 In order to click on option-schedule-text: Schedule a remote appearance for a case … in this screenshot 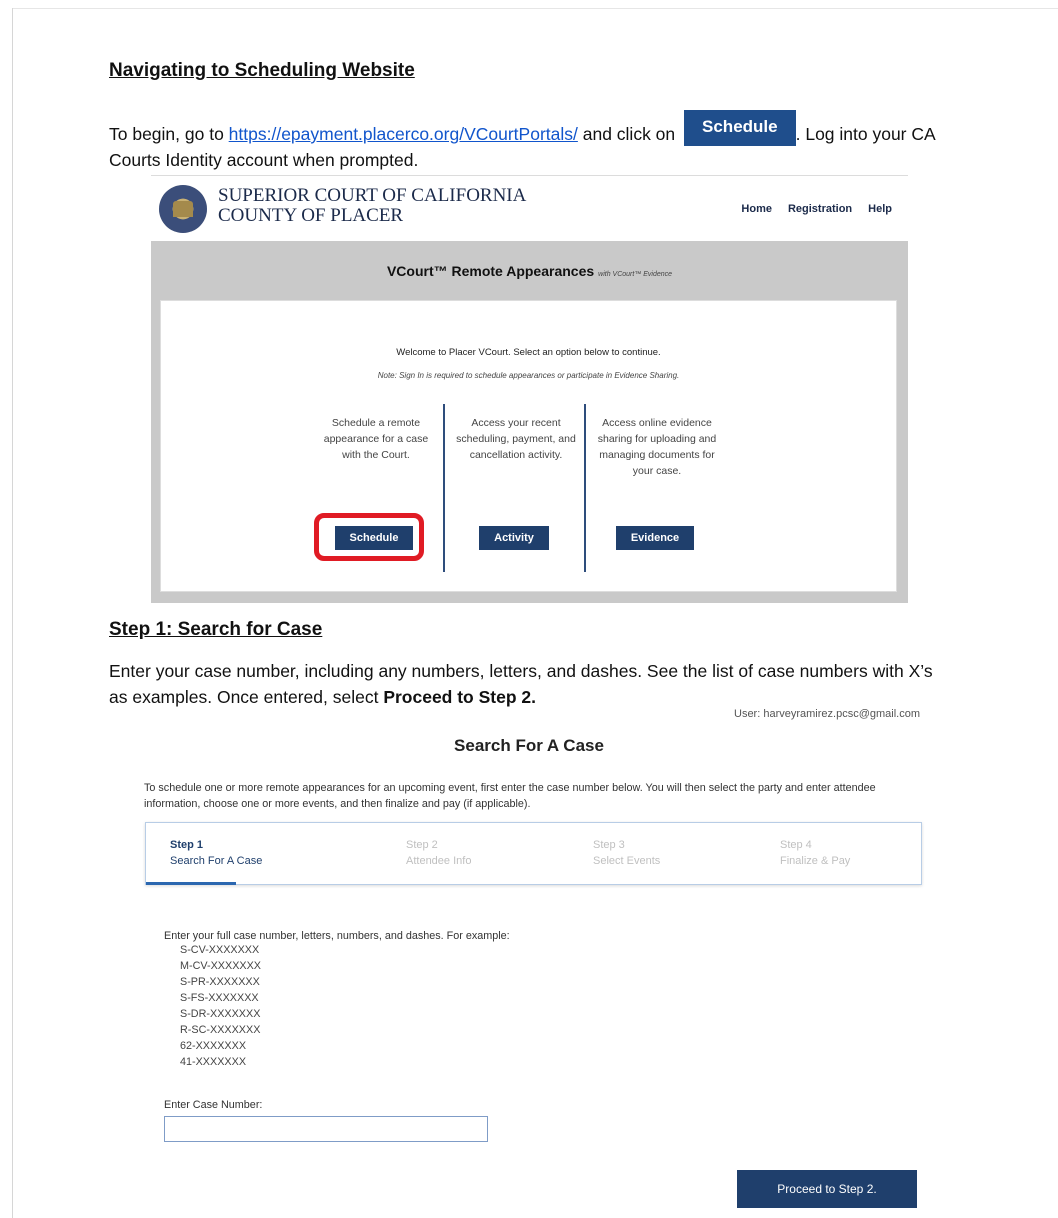, I will do `click(376, 439)`.